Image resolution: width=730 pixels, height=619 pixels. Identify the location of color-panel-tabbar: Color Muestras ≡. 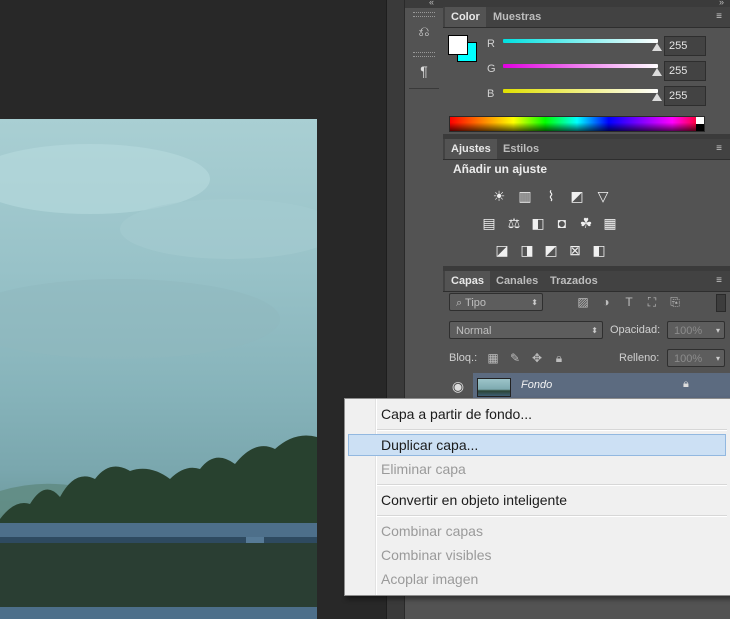
(586, 17).